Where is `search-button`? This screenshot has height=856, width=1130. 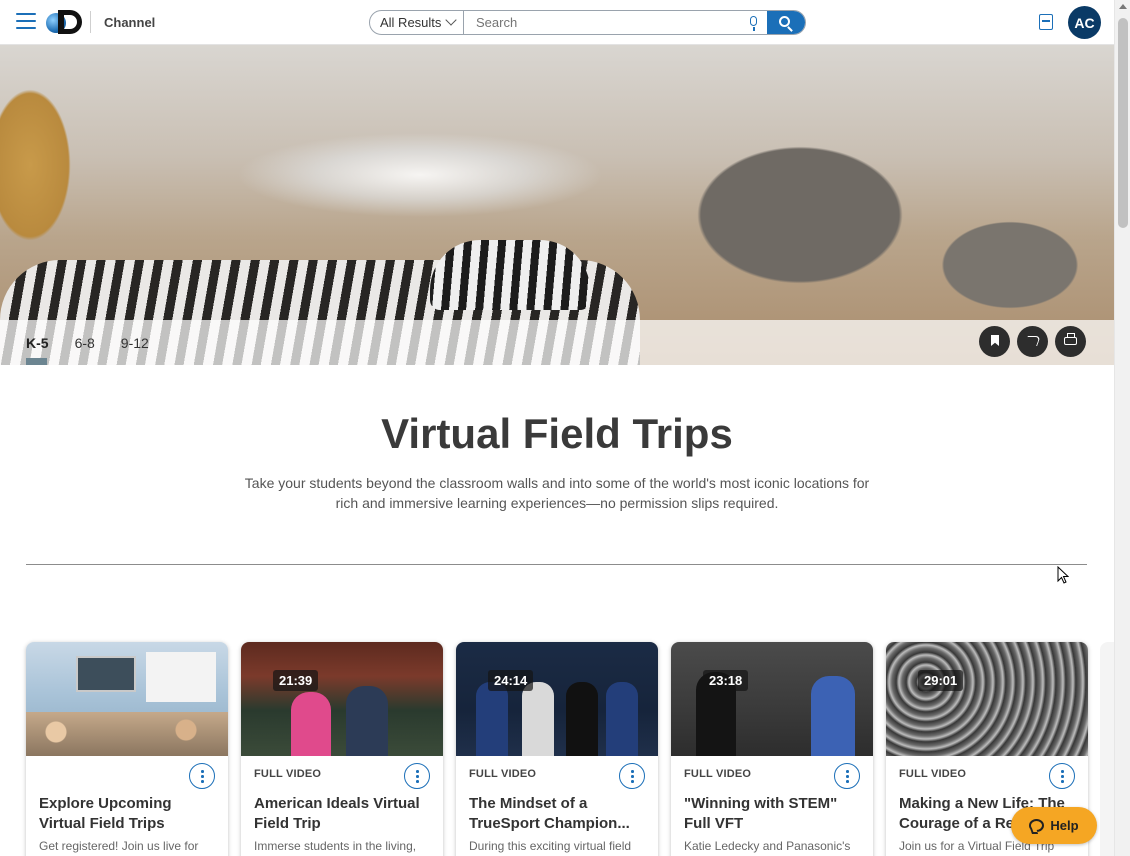 search-button is located at coordinates (786, 22).